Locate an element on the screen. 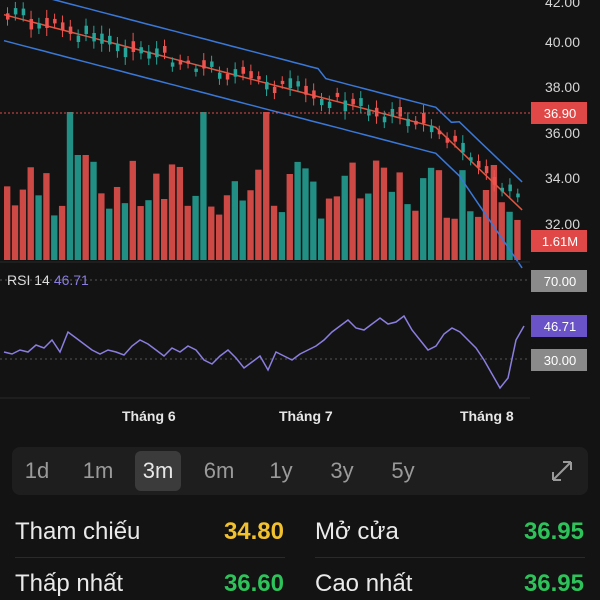 Image resolution: width=600 pixels, height=600 pixels. stat-label-low: Thấp nhất is located at coordinates (69, 583).